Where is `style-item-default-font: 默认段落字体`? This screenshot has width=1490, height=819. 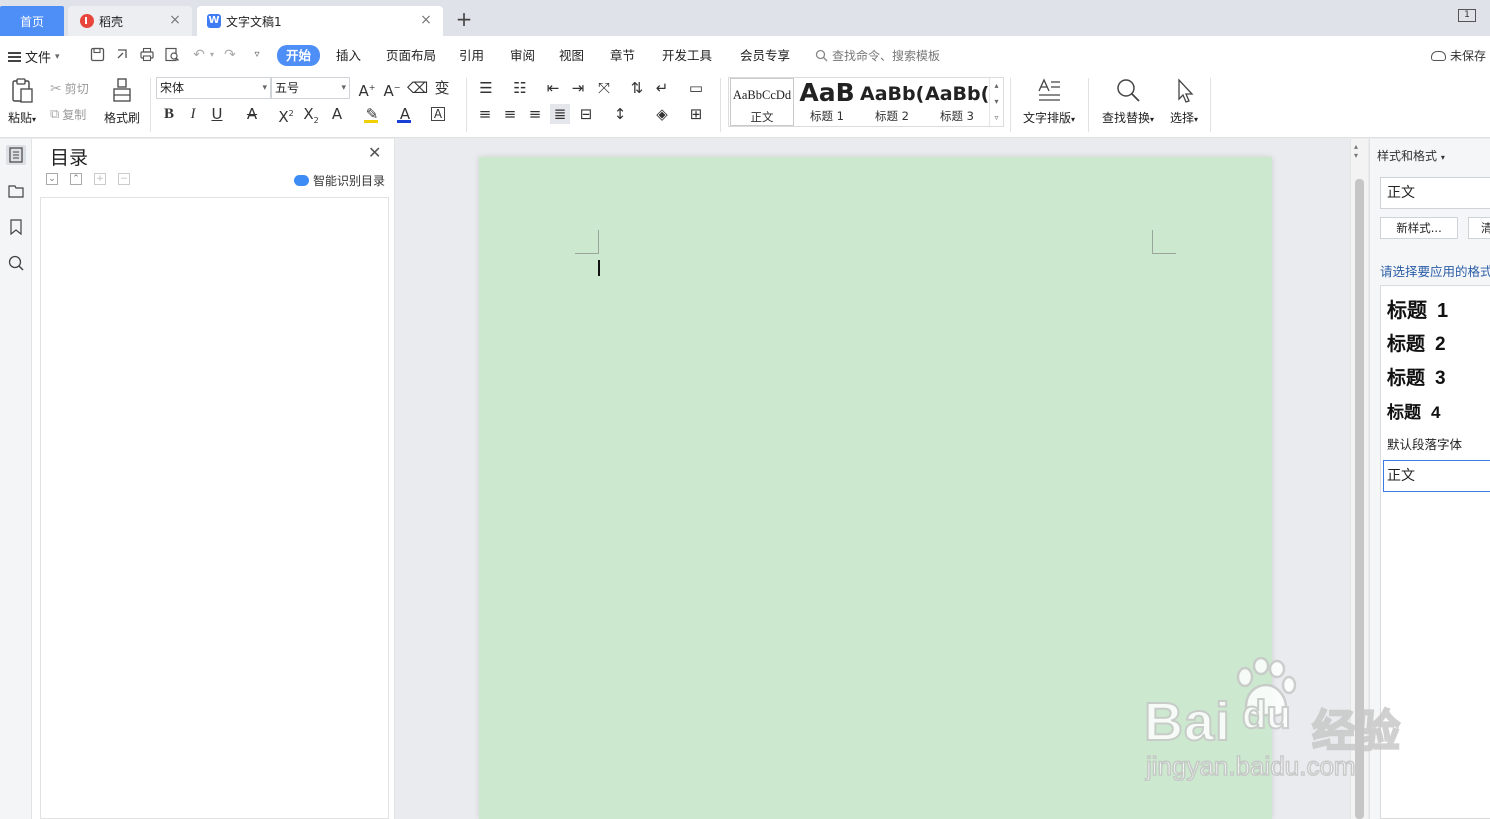
style-item-default-font: 默认段落字体 is located at coordinates (1424, 443).